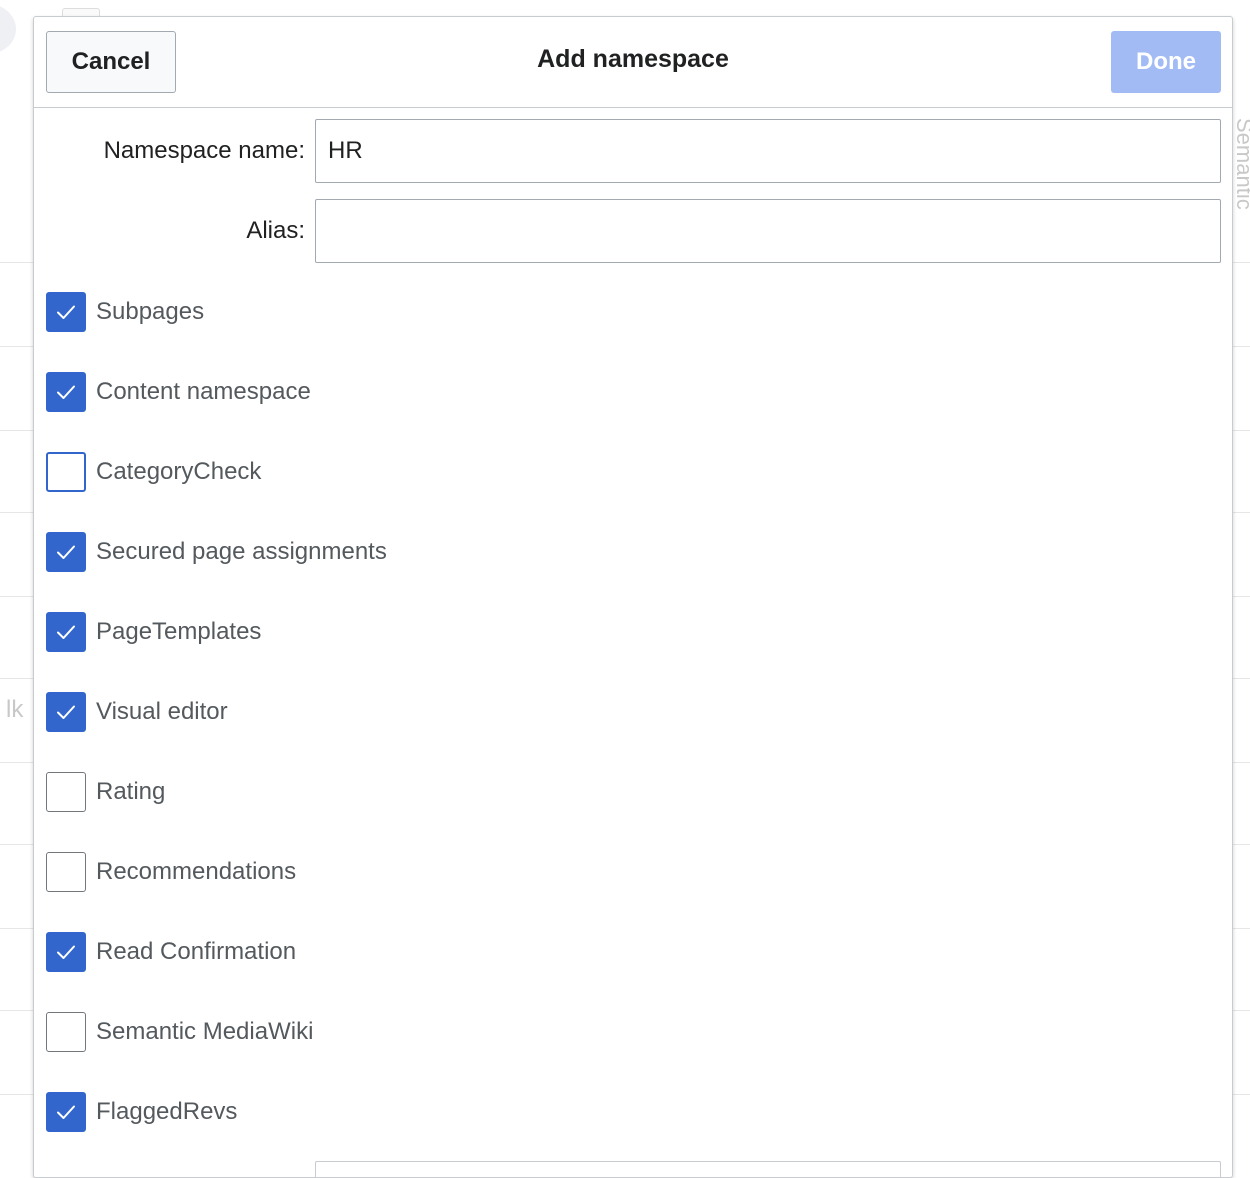 Image resolution: width=1250 pixels, height=1178 pixels. Describe the element at coordinates (768, 231) in the screenshot. I see `alias-input` at that location.